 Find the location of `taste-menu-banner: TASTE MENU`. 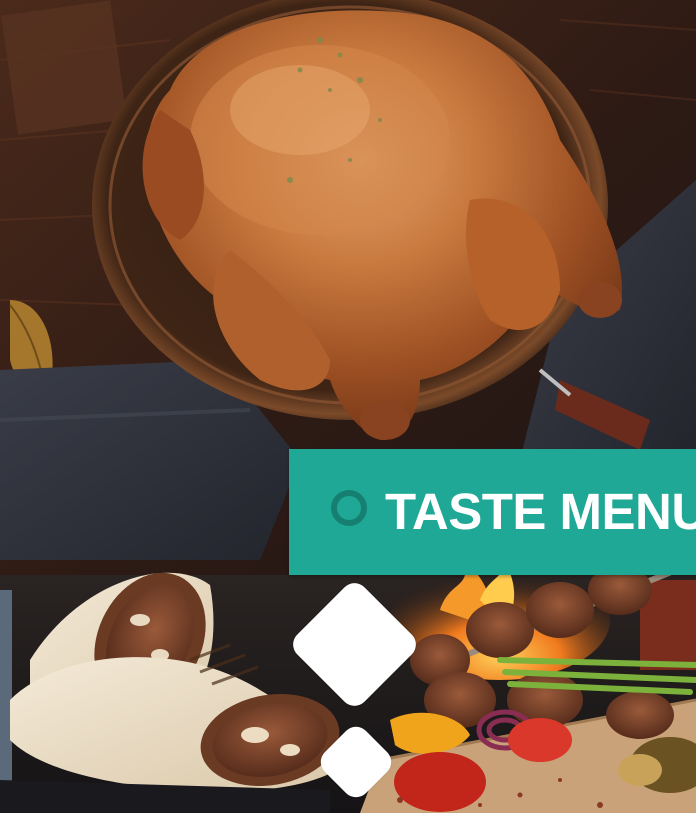

taste-menu-banner: TASTE MENU is located at coordinates (492, 512).